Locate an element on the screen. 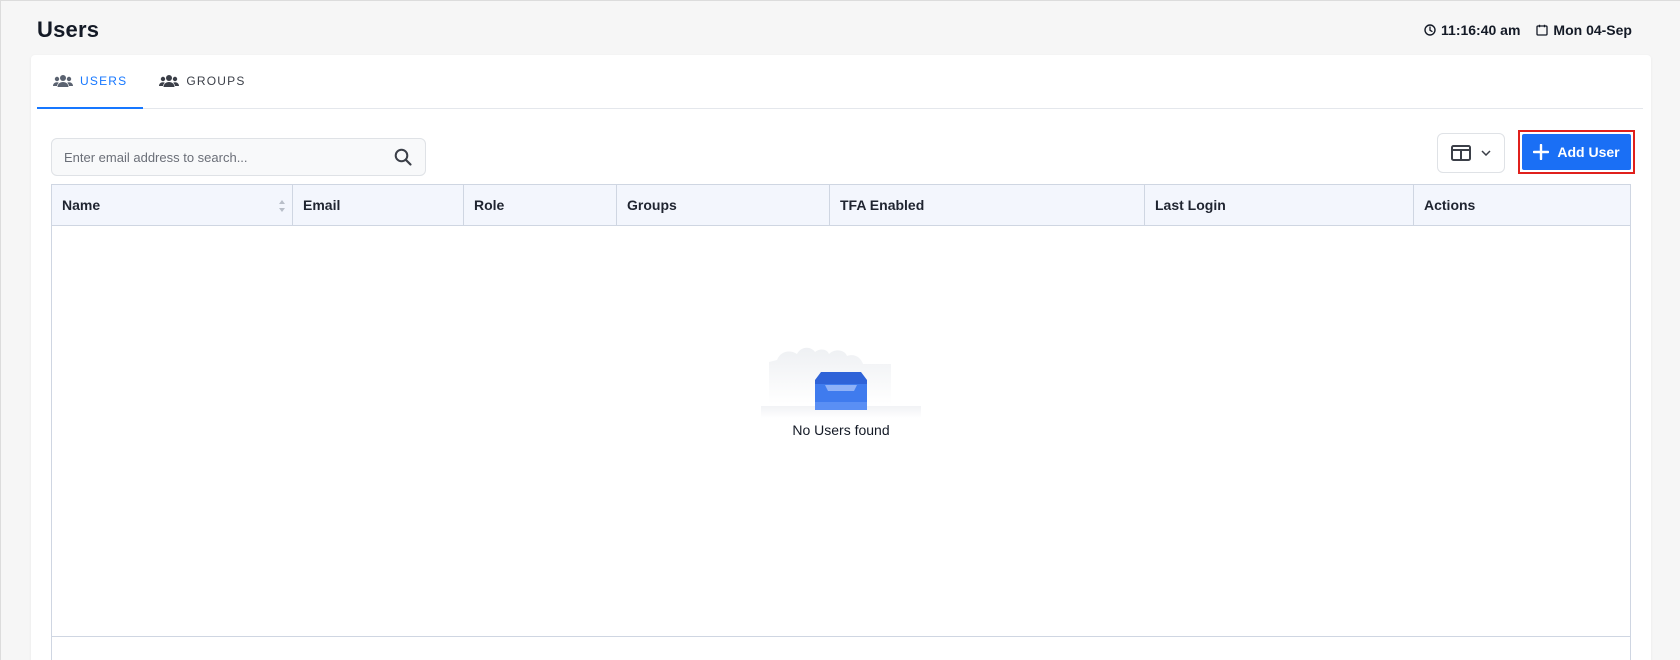 This screenshot has width=1680, height=660. columns-toggle-button is located at coordinates (1471, 153).